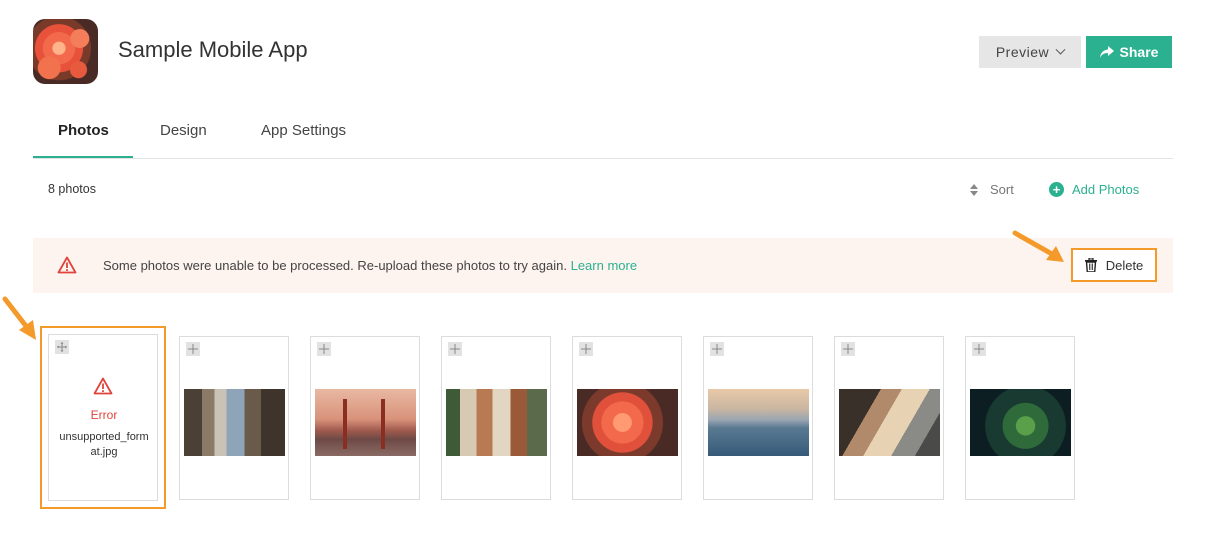  I want to click on tab-app-settings: App Settings, so click(303, 130).